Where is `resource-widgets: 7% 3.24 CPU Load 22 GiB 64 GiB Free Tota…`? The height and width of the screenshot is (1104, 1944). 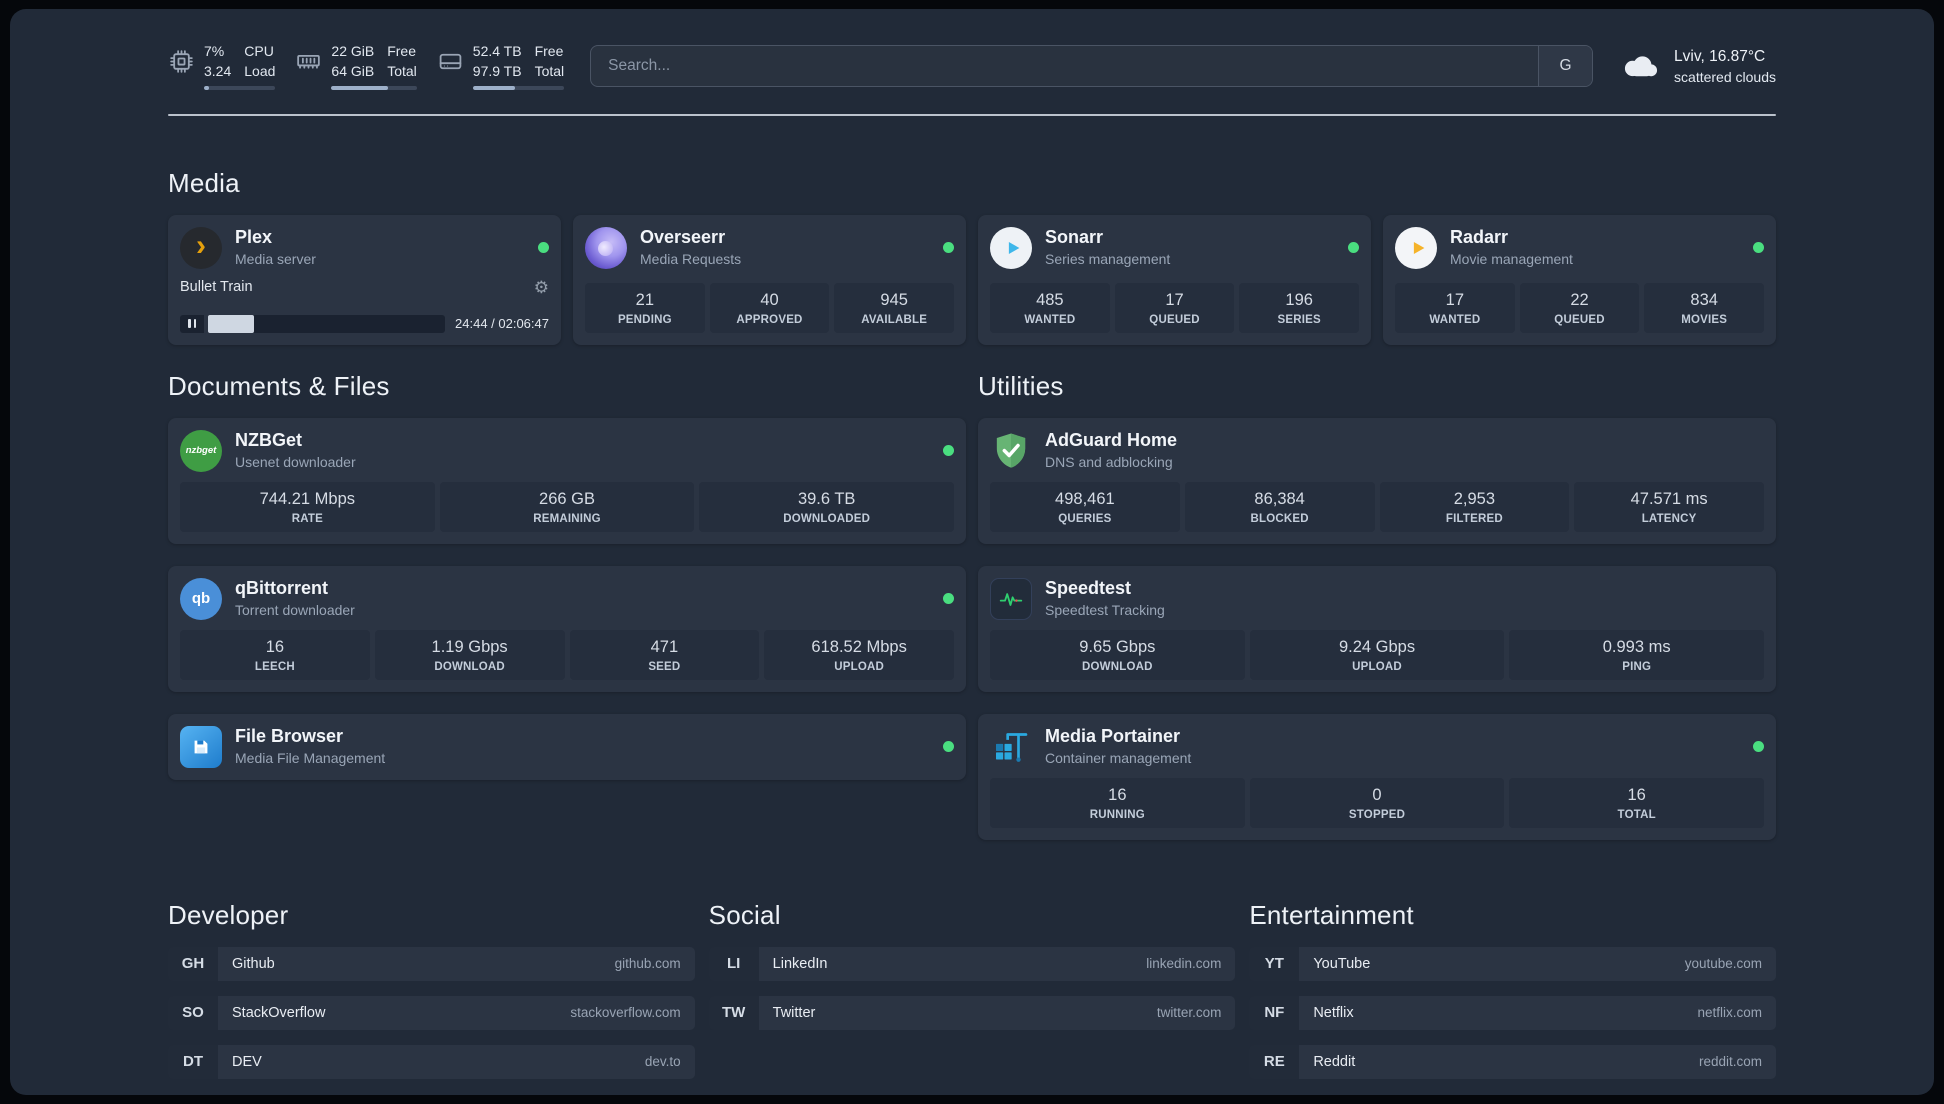 resource-widgets: 7% 3.24 CPU Load 22 GiB 64 GiB Free Tota… is located at coordinates (366, 66).